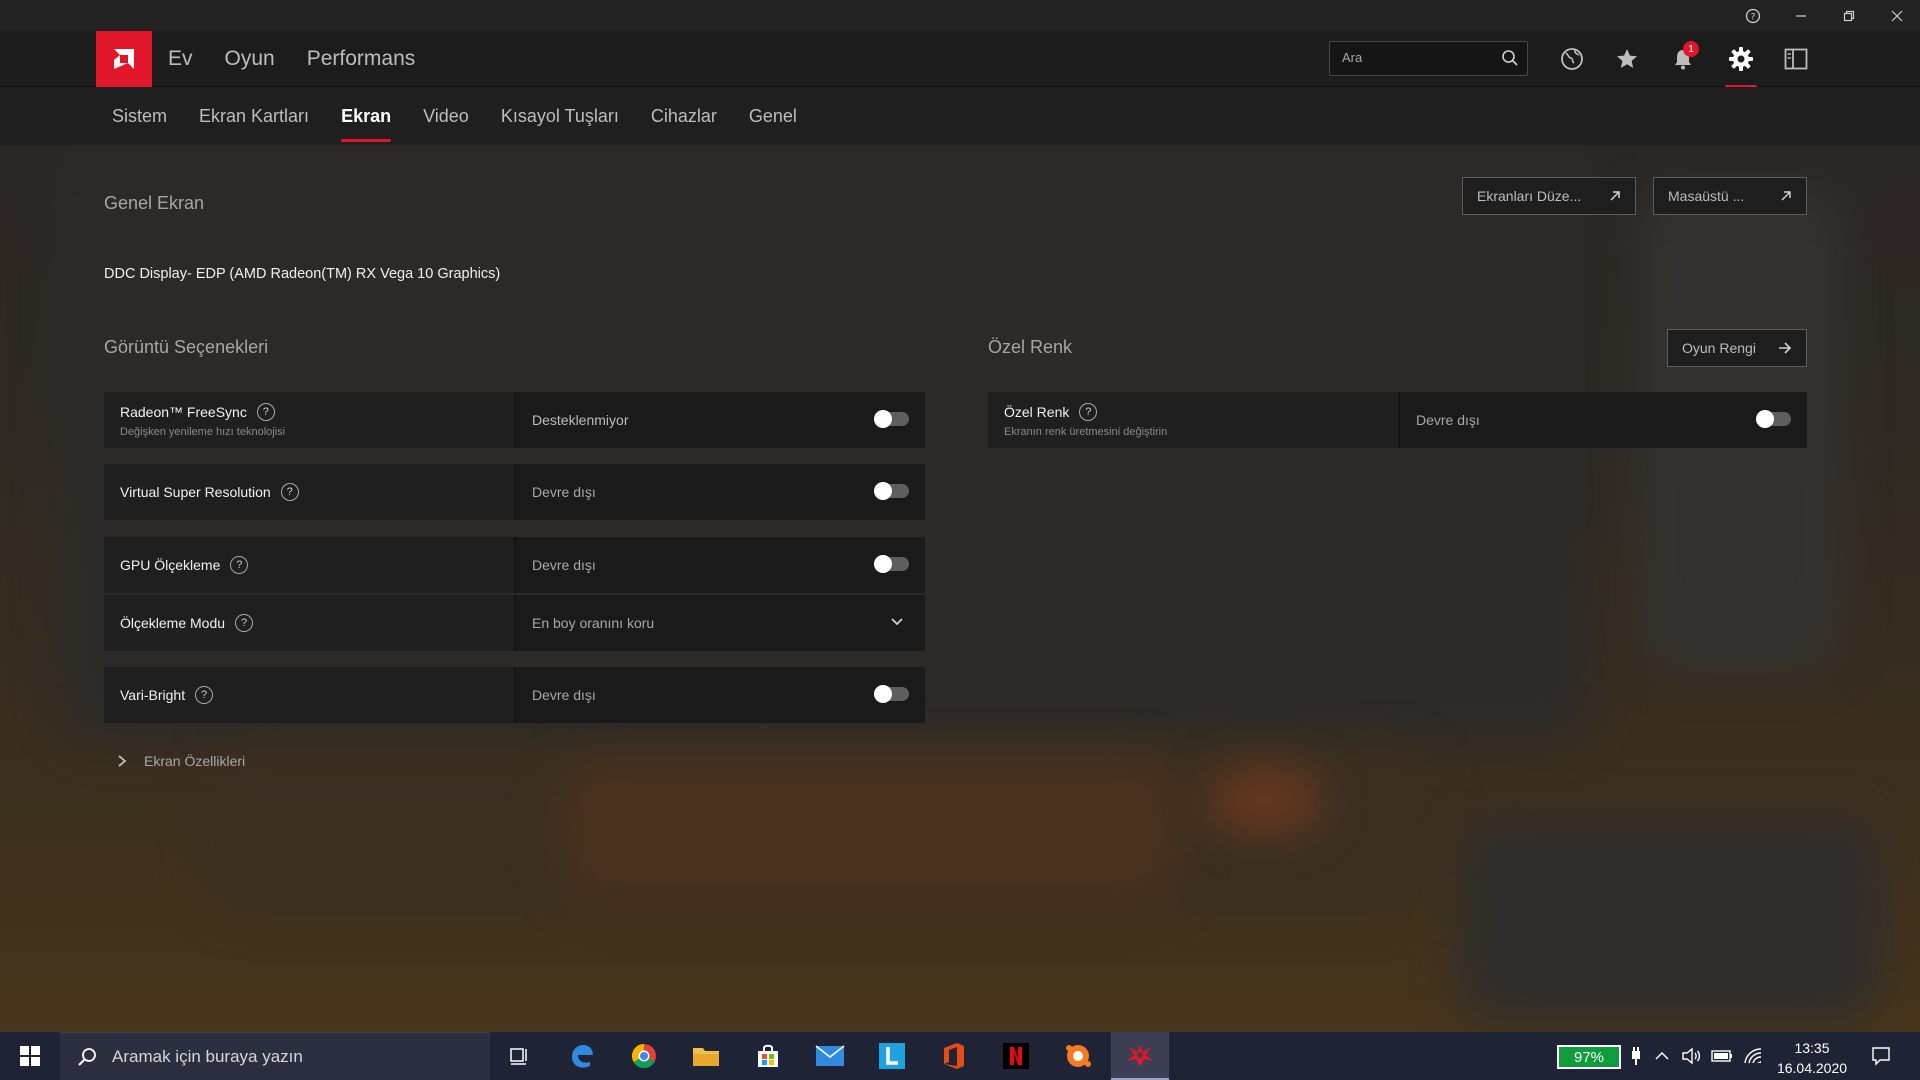  What do you see at coordinates (183, 411) in the screenshot?
I see `freesync-label: Radeon™ FreeSync` at bounding box center [183, 411].